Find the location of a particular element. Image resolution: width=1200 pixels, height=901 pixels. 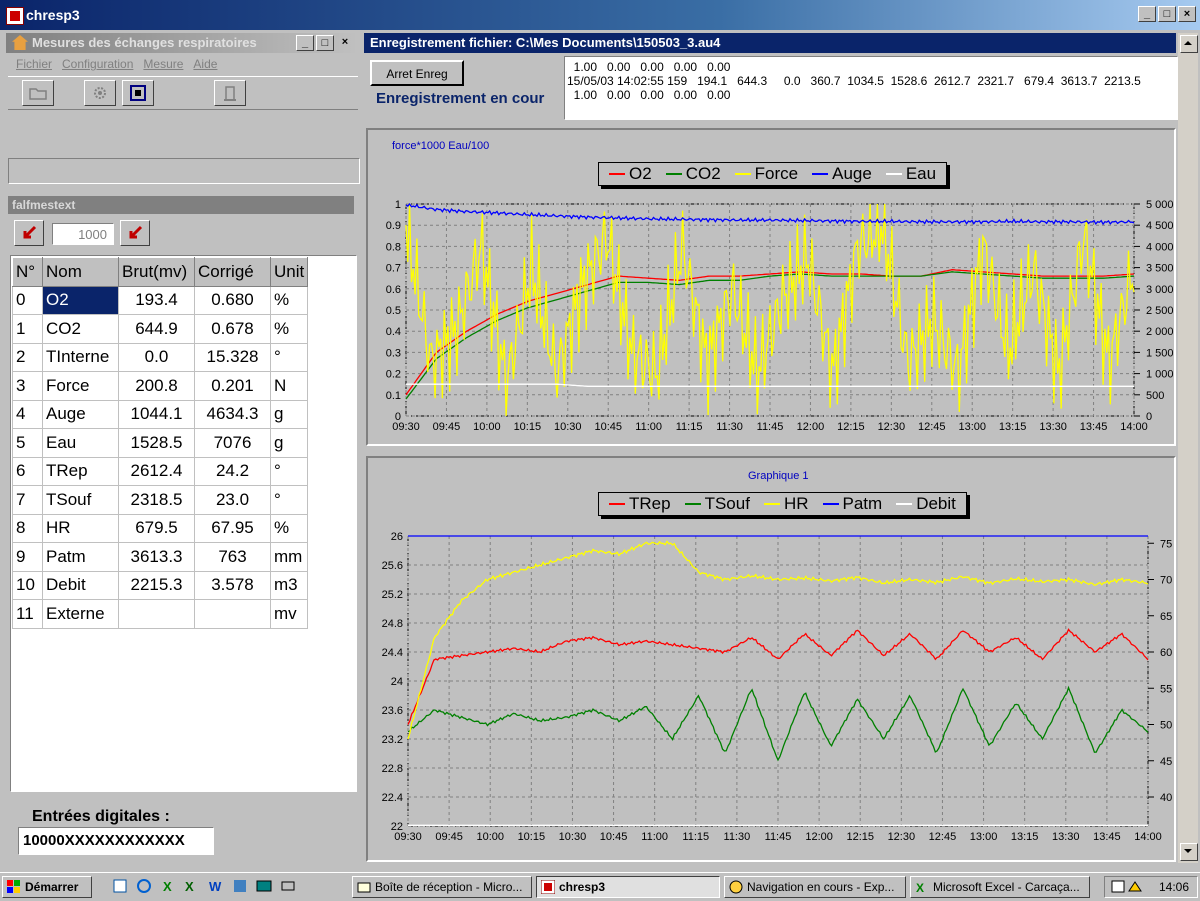

table-row: 6 TRep 2612.4 24.2 ° is located at coordinates (160, 471).